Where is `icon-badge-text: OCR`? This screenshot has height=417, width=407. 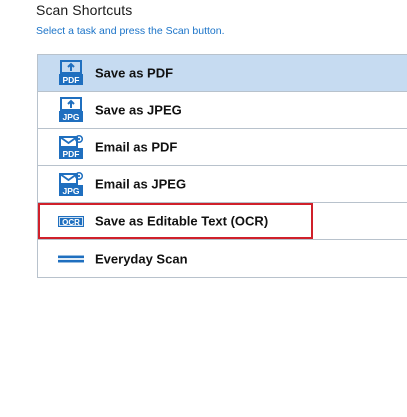 icon-badge-text: OCR is located at coordinates (71, 222).